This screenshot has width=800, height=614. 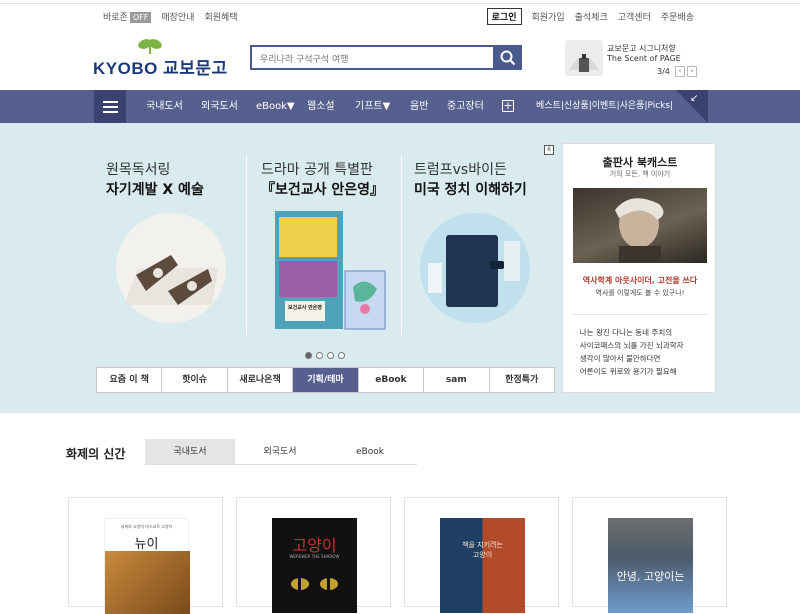 What do you see at coordinates (147, 582) in the screenshot?
I see `cat-image` at bounding box center [147, 582].